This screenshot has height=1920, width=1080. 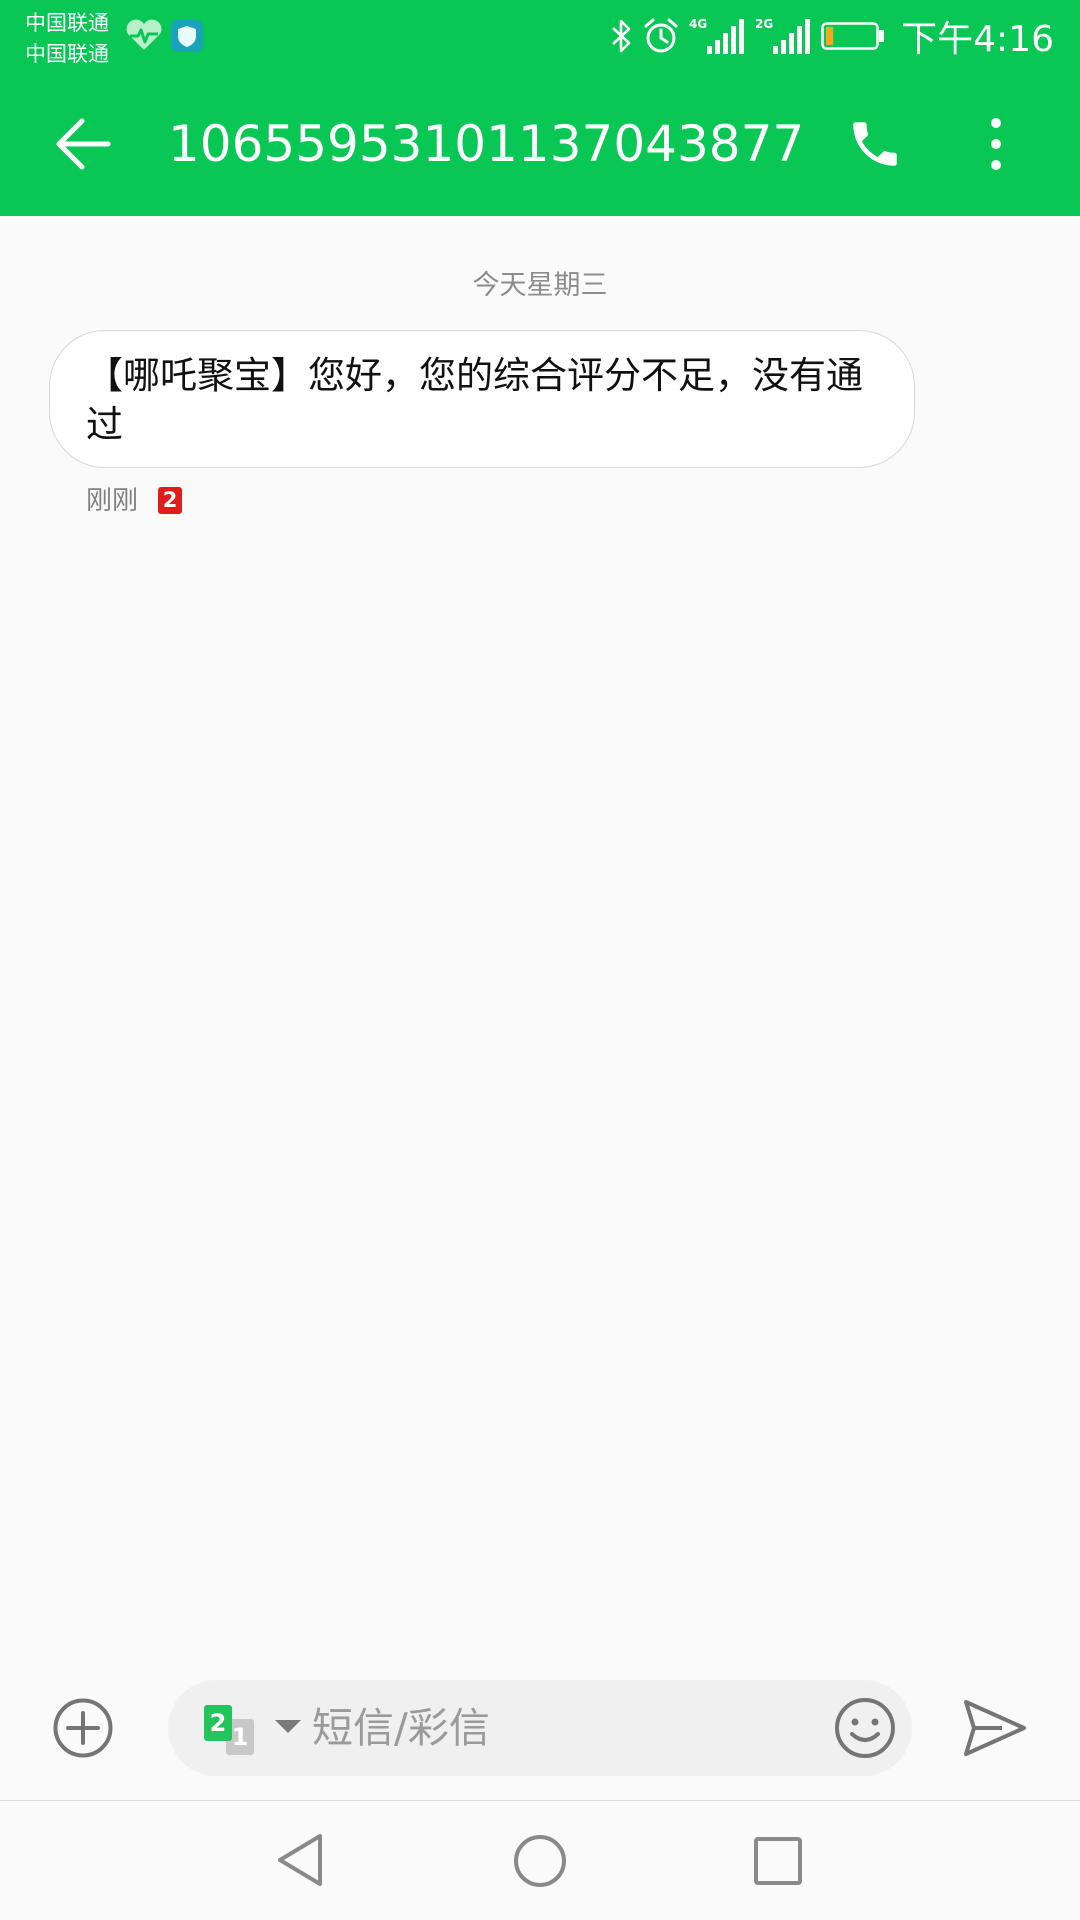 What do you see at coordinates (67, 39) in the screenshot?
I see `carrier-info: 中国联通 中国联通` at bounding box center [67, 39].